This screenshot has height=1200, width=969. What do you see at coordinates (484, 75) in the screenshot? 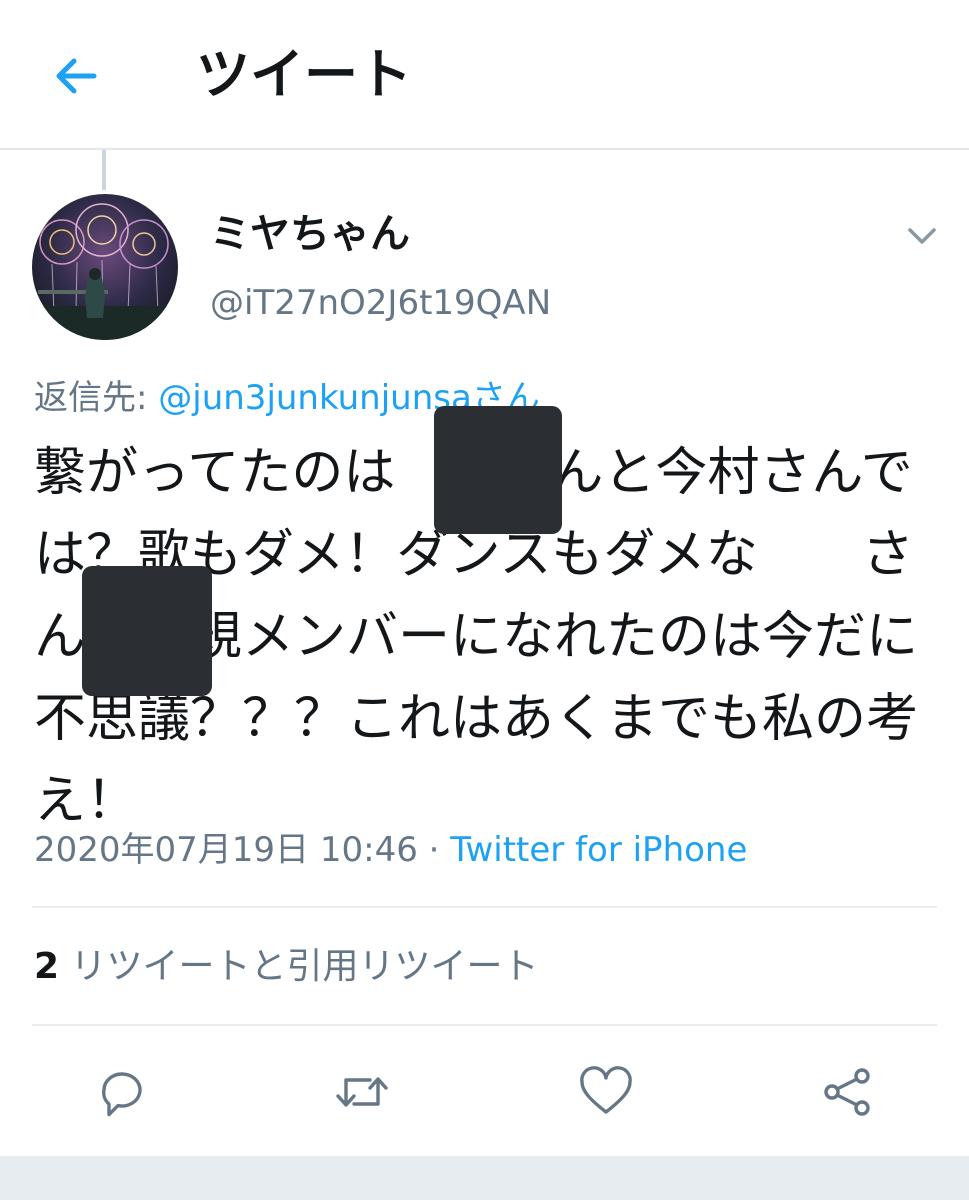
I see `top-bar: ツイート` at bounding box center [484, 75].